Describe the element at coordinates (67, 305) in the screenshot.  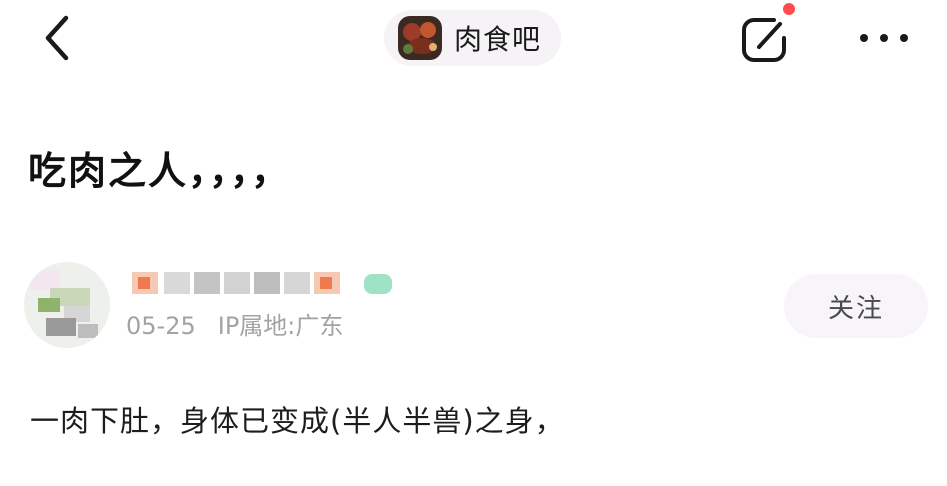
I see `author-avatar` at that location.